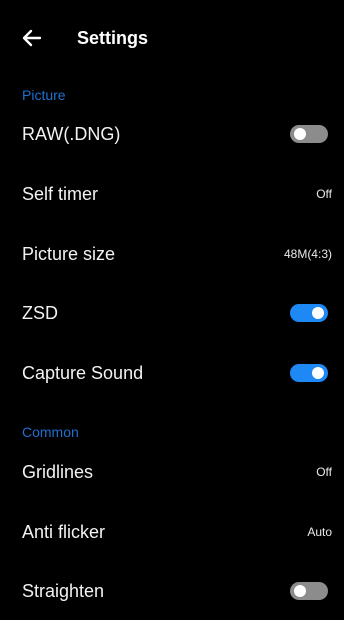 The image size is (344, 620). I want to click on setting-row-raw-dng: RAW(.DNG), so click(172, 134).